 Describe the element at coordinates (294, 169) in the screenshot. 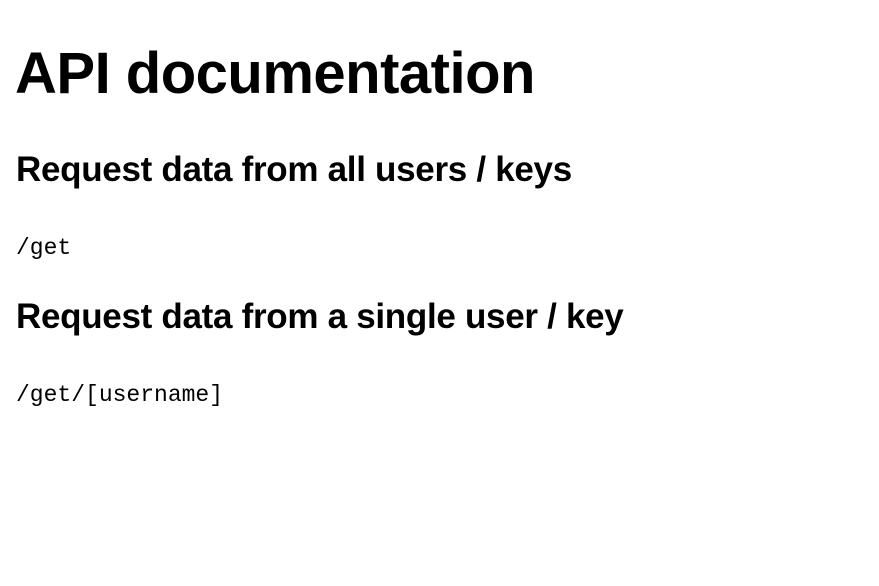

I see `section-heading-all-users: Request data from all users / keys` at that location.